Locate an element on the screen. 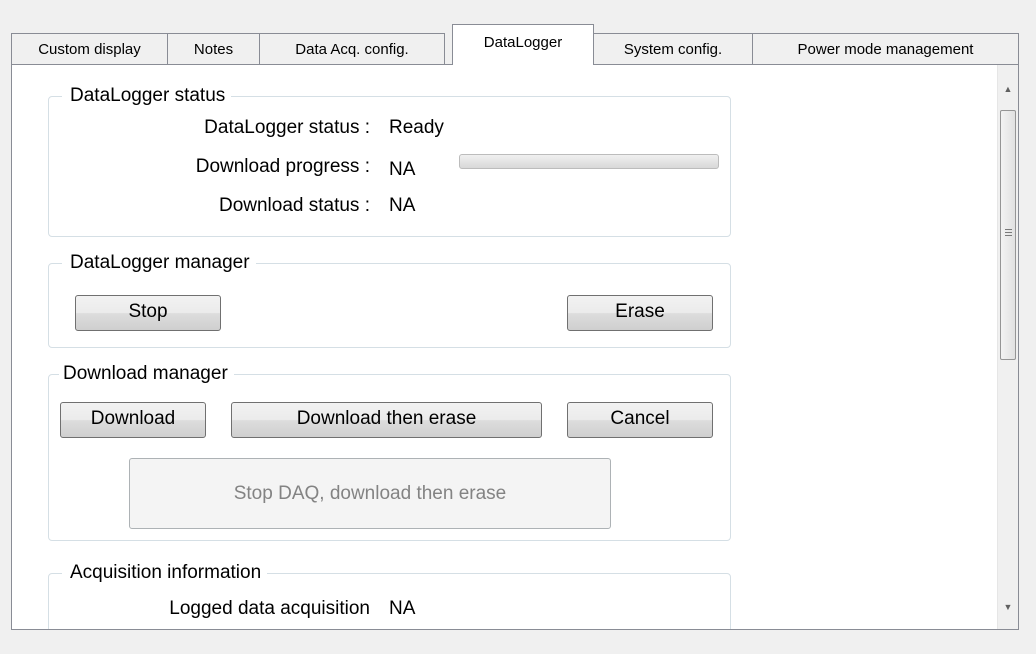  download-then-erase-button: Download then erase is located at coordinates (386, 420).